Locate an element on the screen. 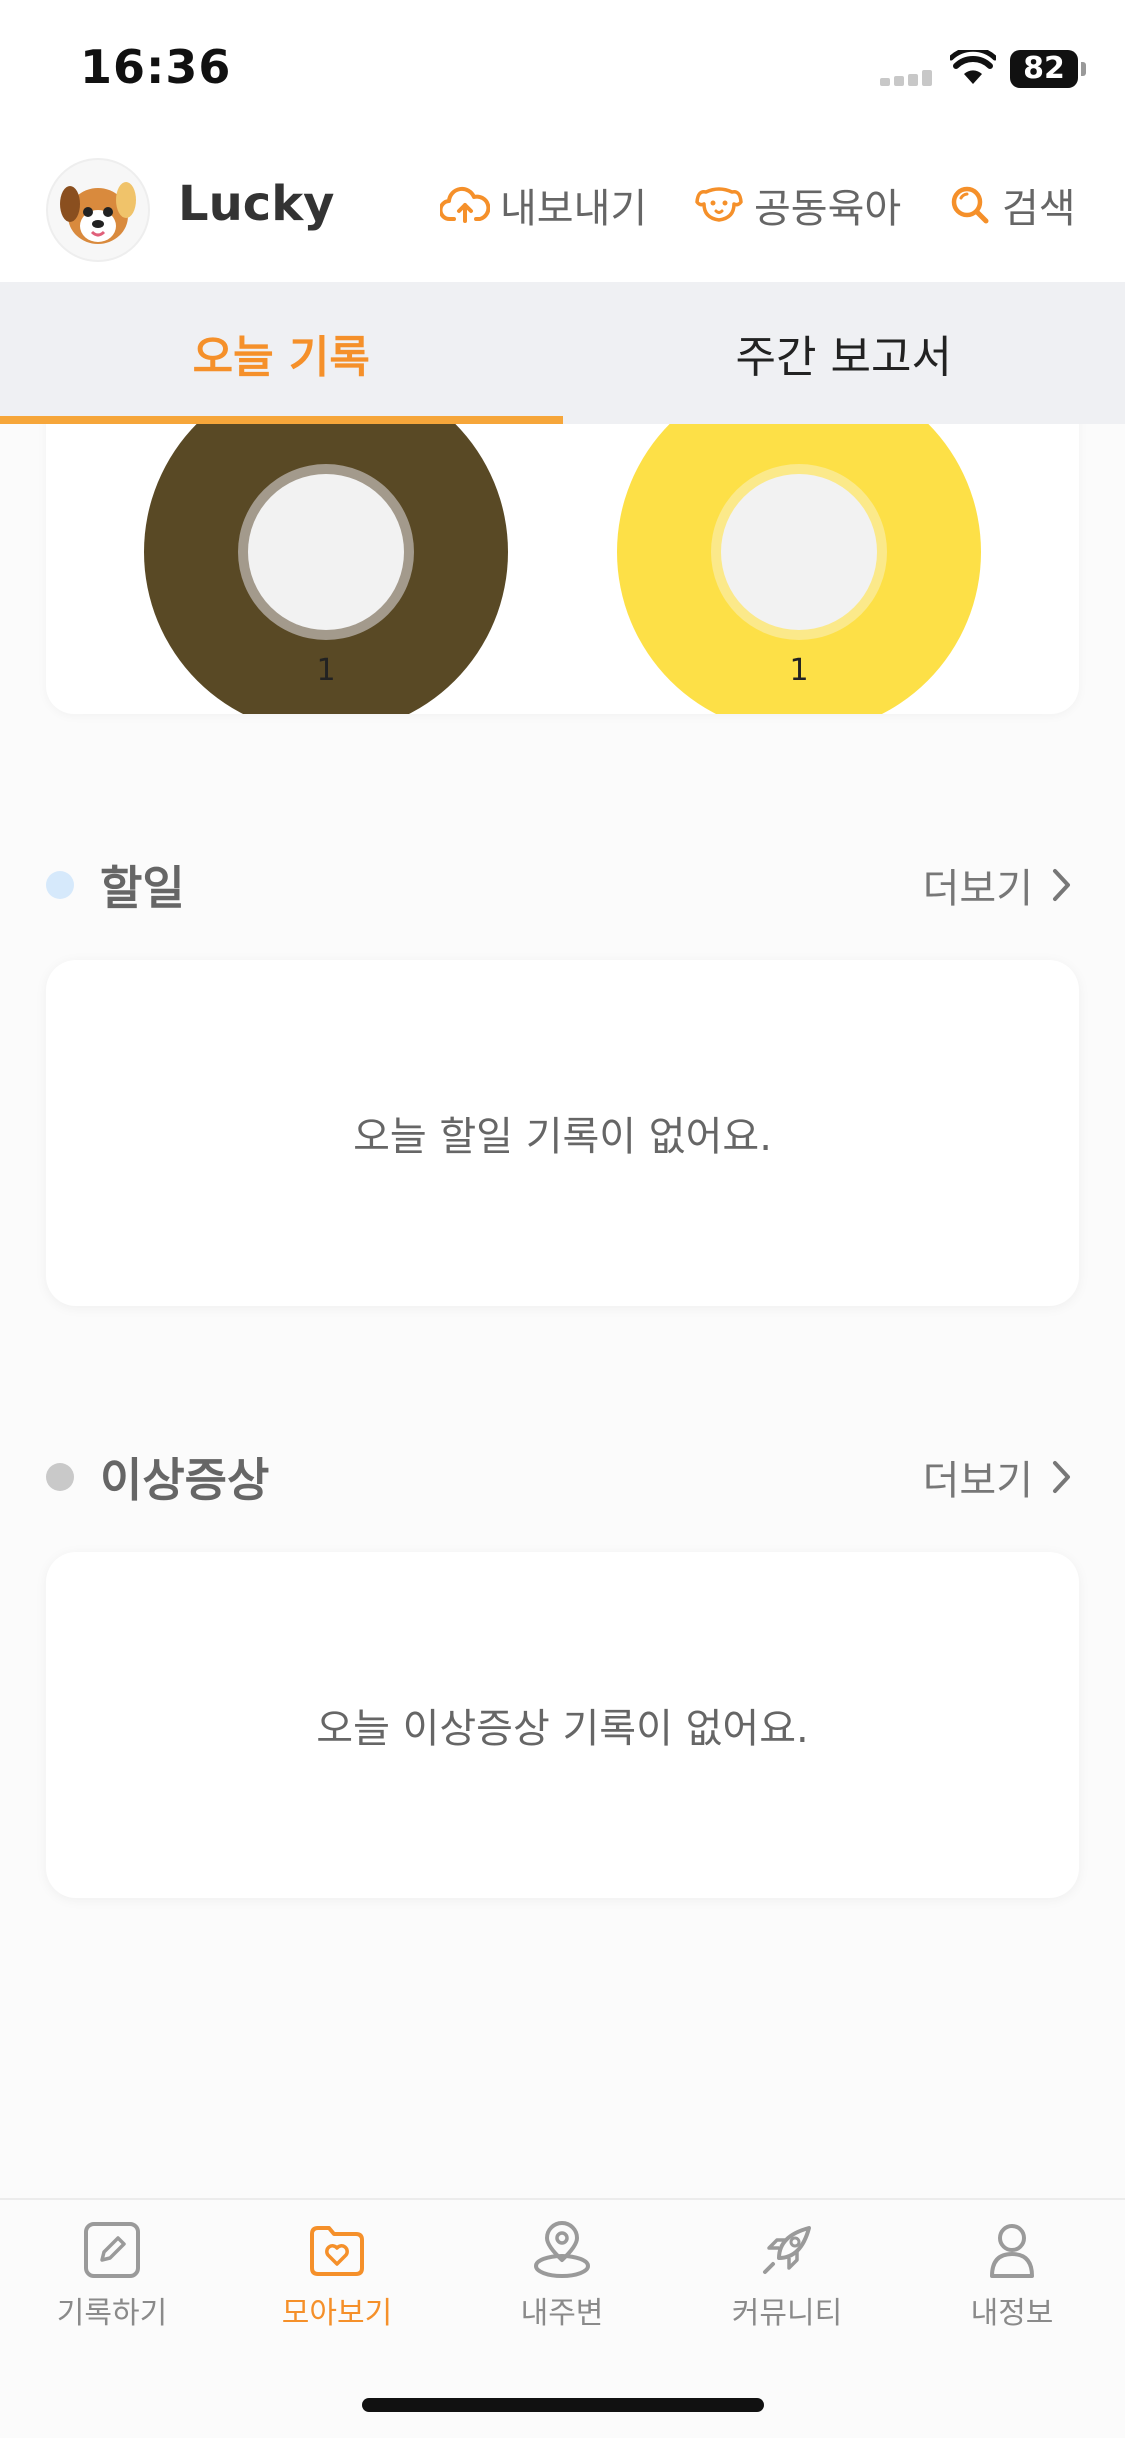 The height and width of the screenshot is (2438, 1125). location-icon is located at coordinates (562, 2250).